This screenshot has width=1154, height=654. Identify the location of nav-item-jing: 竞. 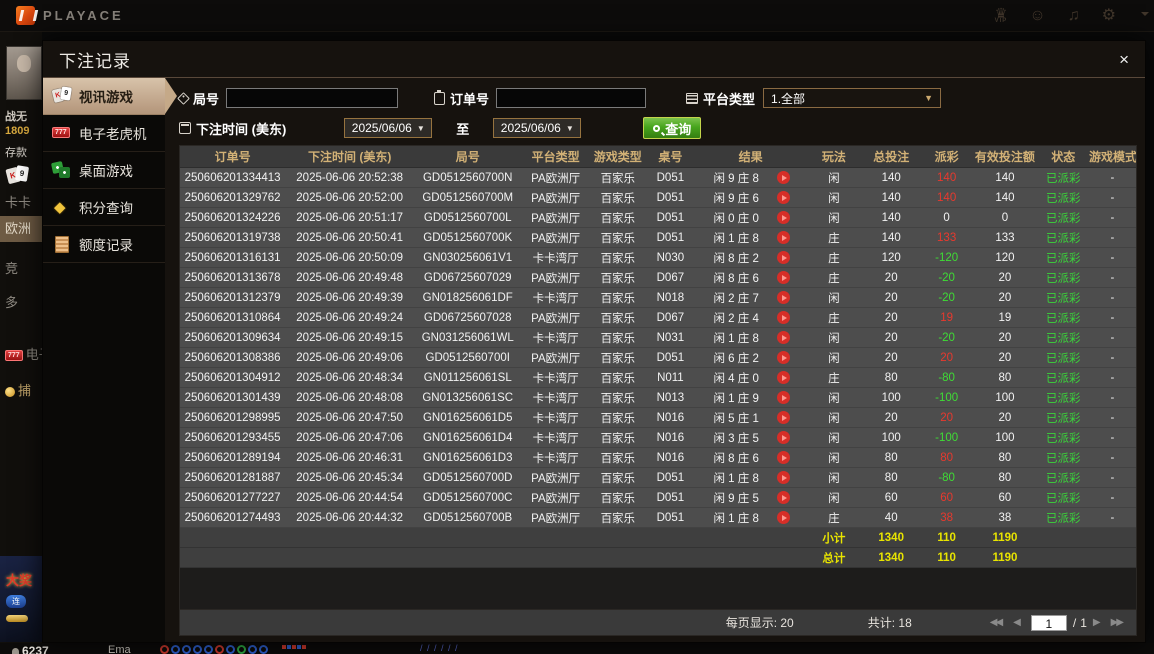
(11, 267).